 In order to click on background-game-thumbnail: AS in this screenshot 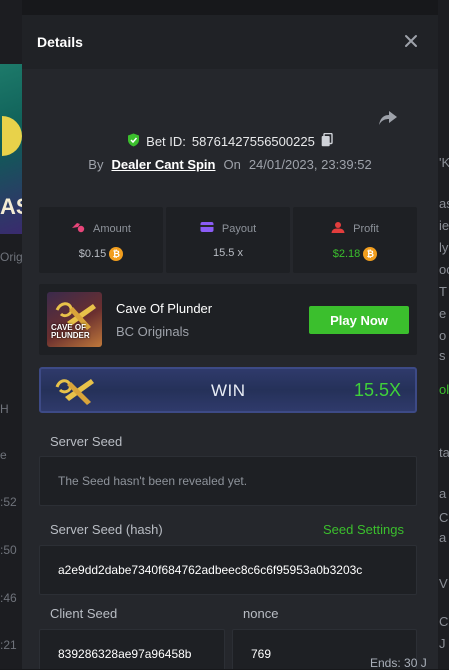, I will do `click(15, 149)`.